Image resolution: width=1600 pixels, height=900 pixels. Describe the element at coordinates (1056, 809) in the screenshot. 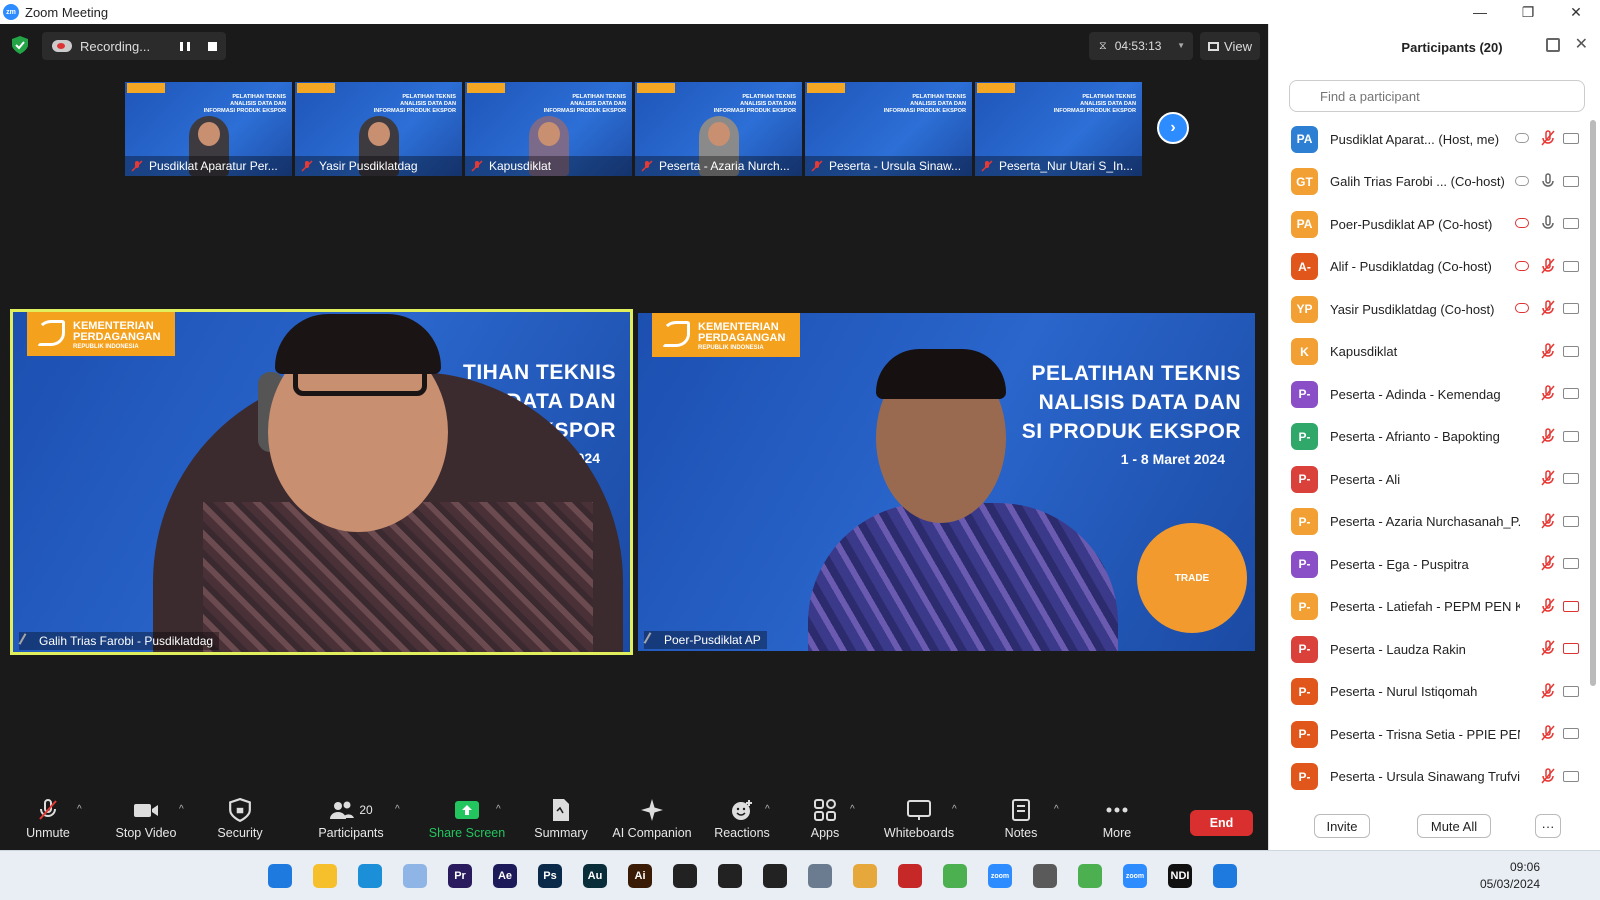

I see `notes-options-caret: ^` at that location.